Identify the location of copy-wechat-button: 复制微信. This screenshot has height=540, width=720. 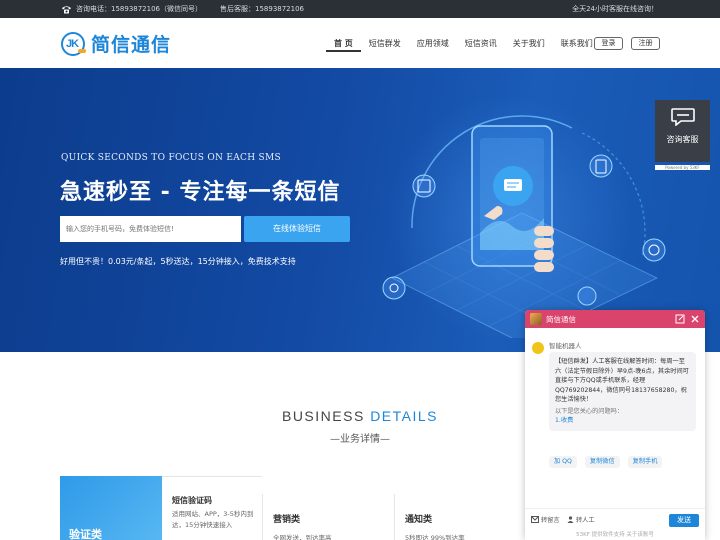
(602, 462).